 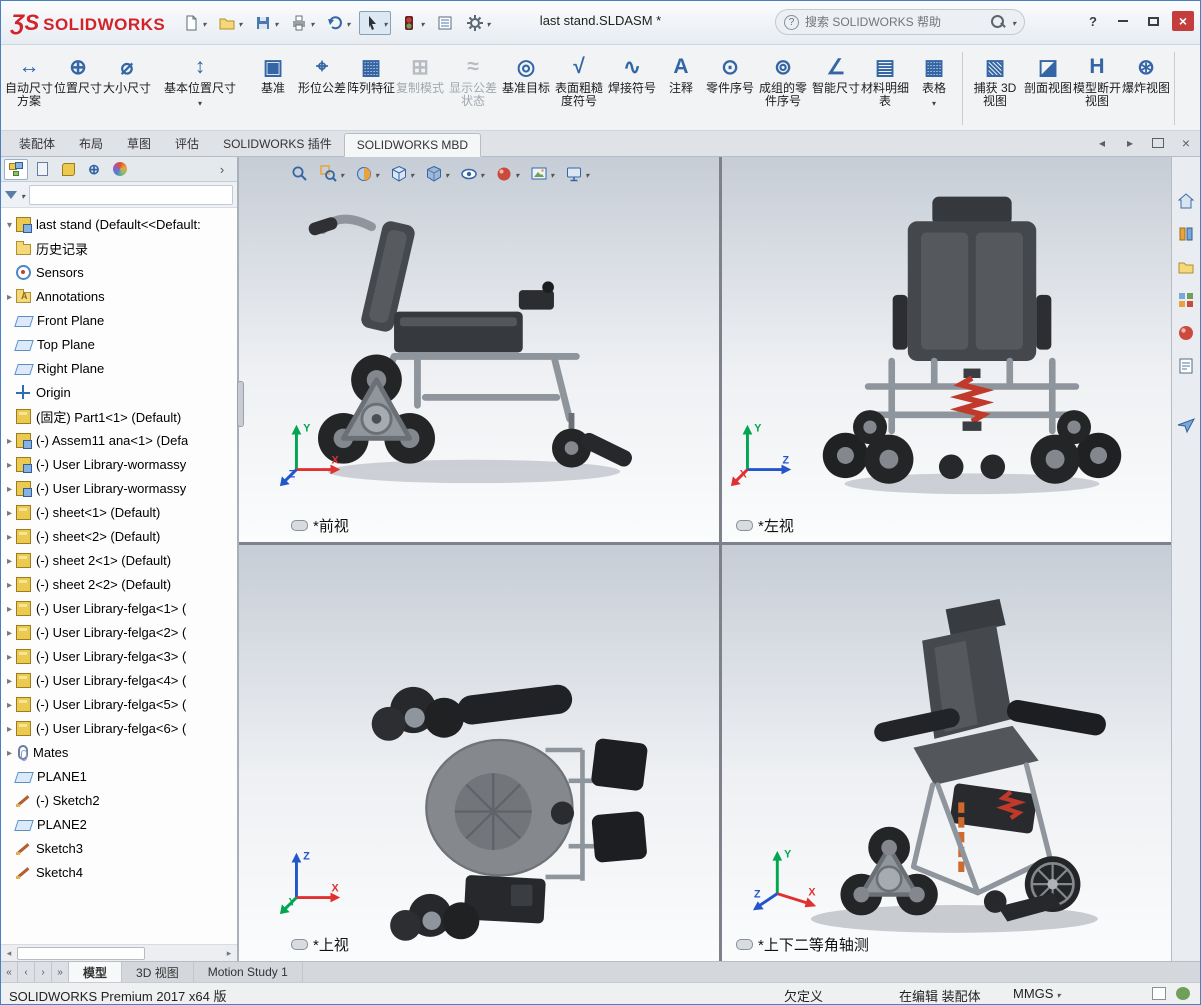 I want to click on tree-item-felga-2: (-) User Library-felga<2> (, so click(x=120, y=632).